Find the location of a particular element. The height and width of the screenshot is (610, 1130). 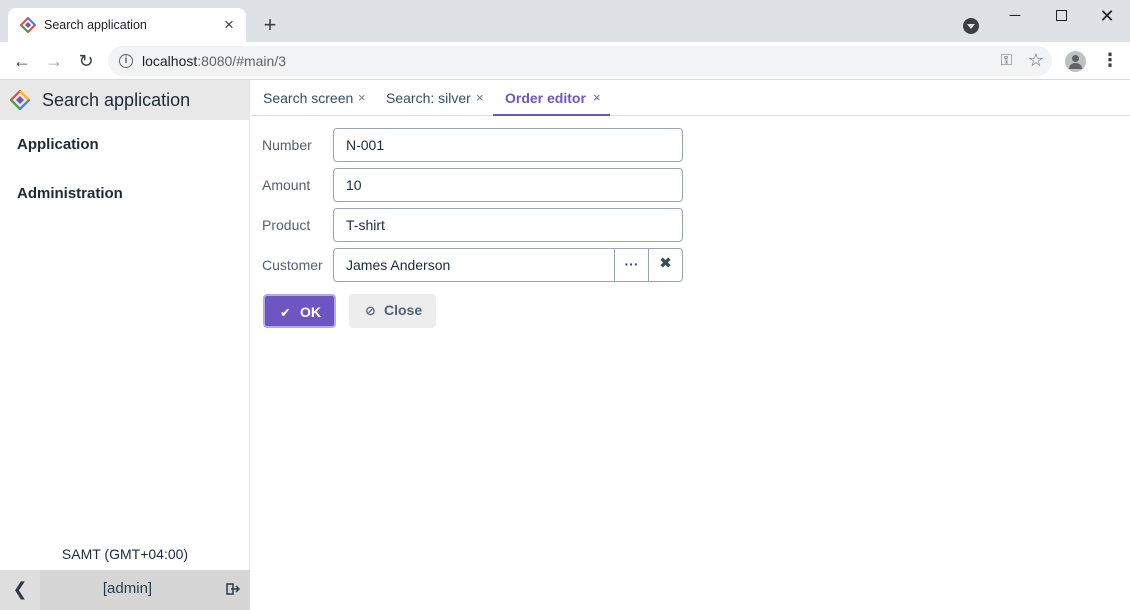

address-bar: i localhost:8080/#main/3 ⚿ ☆ is located at coordinates (580, 61).